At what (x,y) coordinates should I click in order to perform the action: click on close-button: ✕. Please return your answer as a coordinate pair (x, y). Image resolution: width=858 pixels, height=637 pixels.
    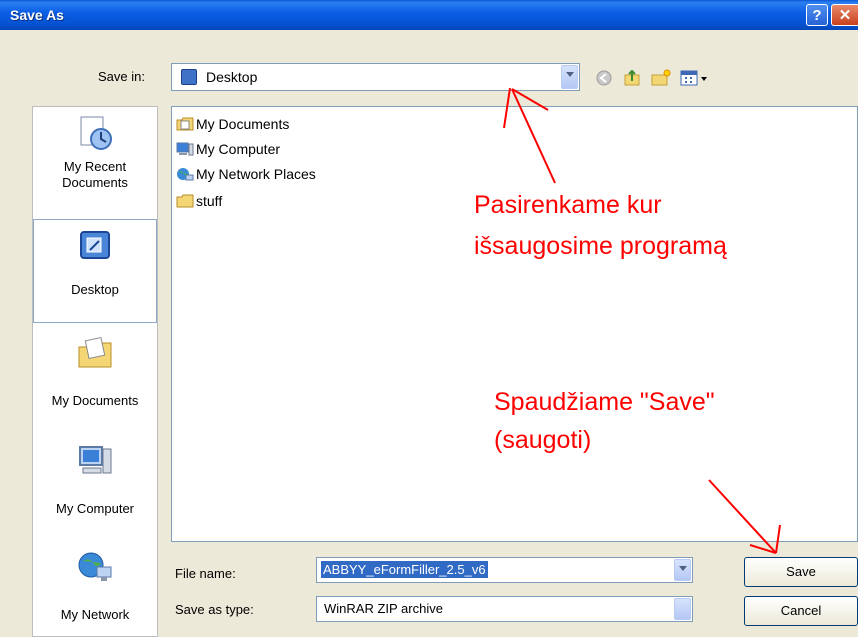
    Looking at the image, I should click on (844, 15).